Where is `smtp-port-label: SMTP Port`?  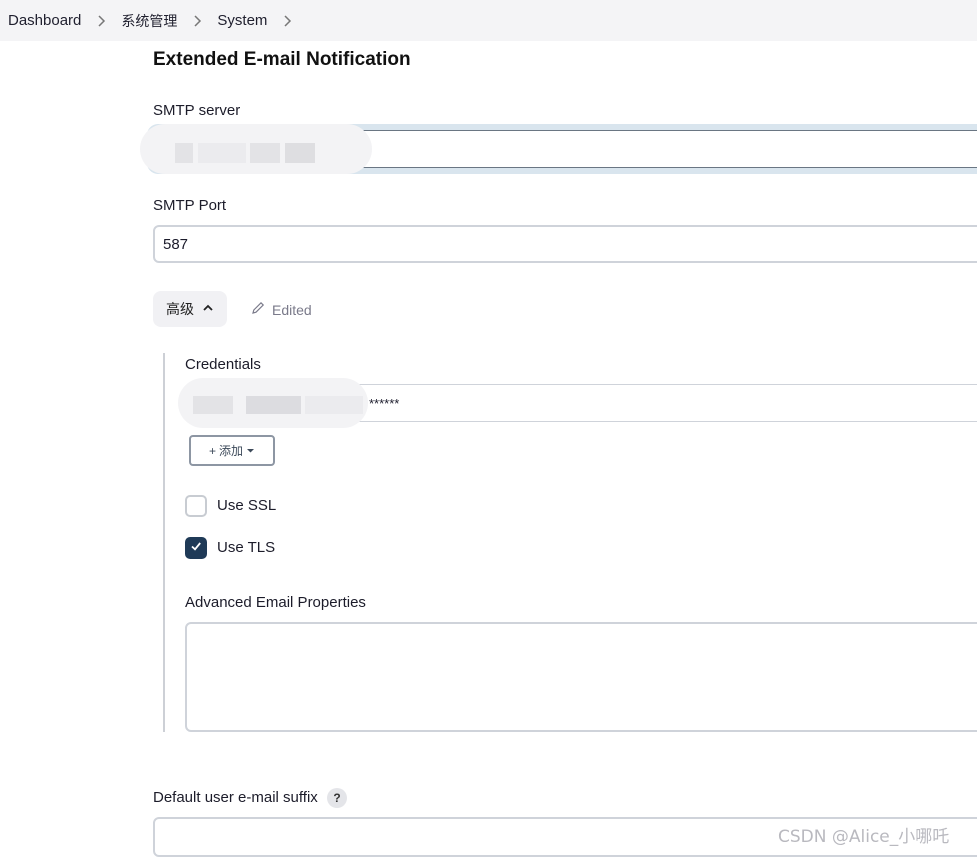
smtp-port-label: SMTP Port is located at coordinates (190, 205).